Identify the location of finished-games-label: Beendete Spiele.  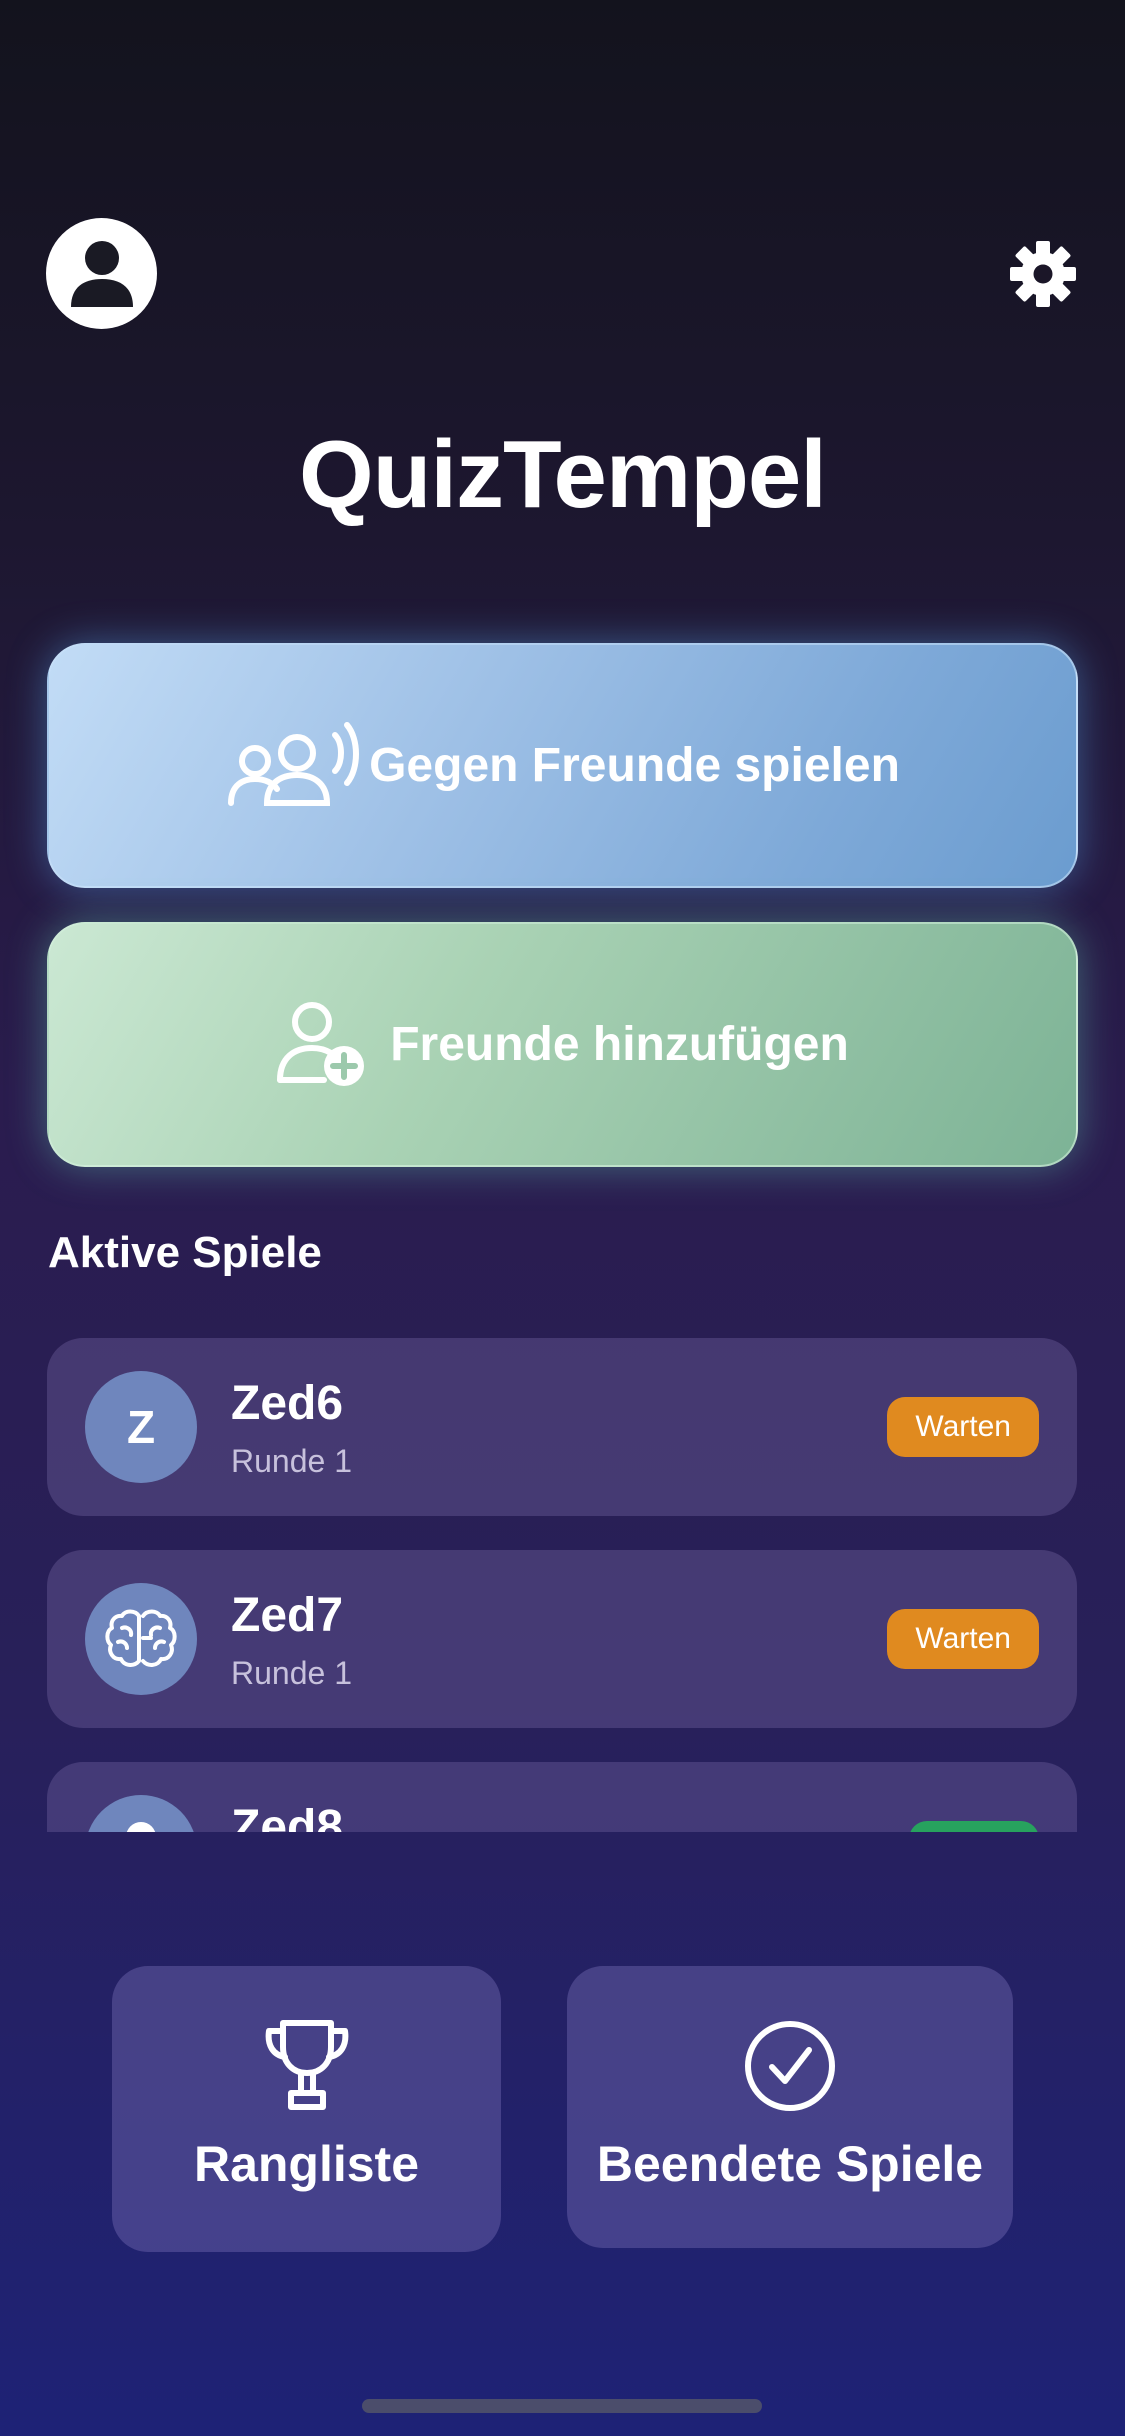
(790, 2164).